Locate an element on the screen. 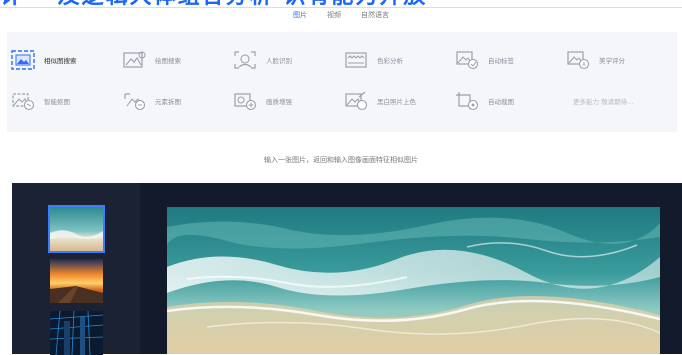 The height and width of the screenshot is (355, 682). fn-label: 色彩分析 is located at coordinates (390, 61).